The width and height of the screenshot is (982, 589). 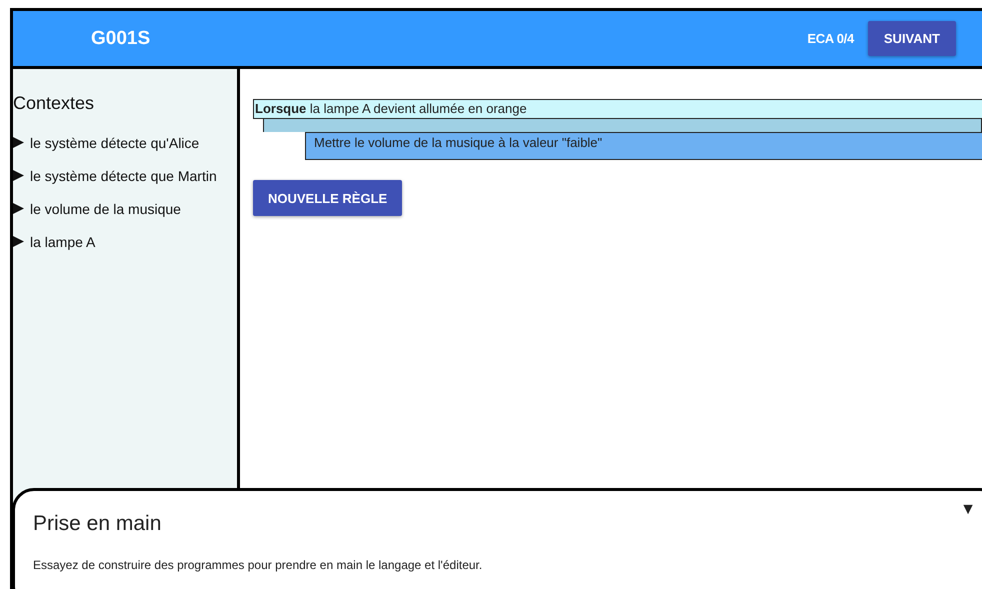 What do you see at coordinates (968, 510) in the screenshot?
I see `collapse-toggle: ▼` at bounding box center [968, 510].